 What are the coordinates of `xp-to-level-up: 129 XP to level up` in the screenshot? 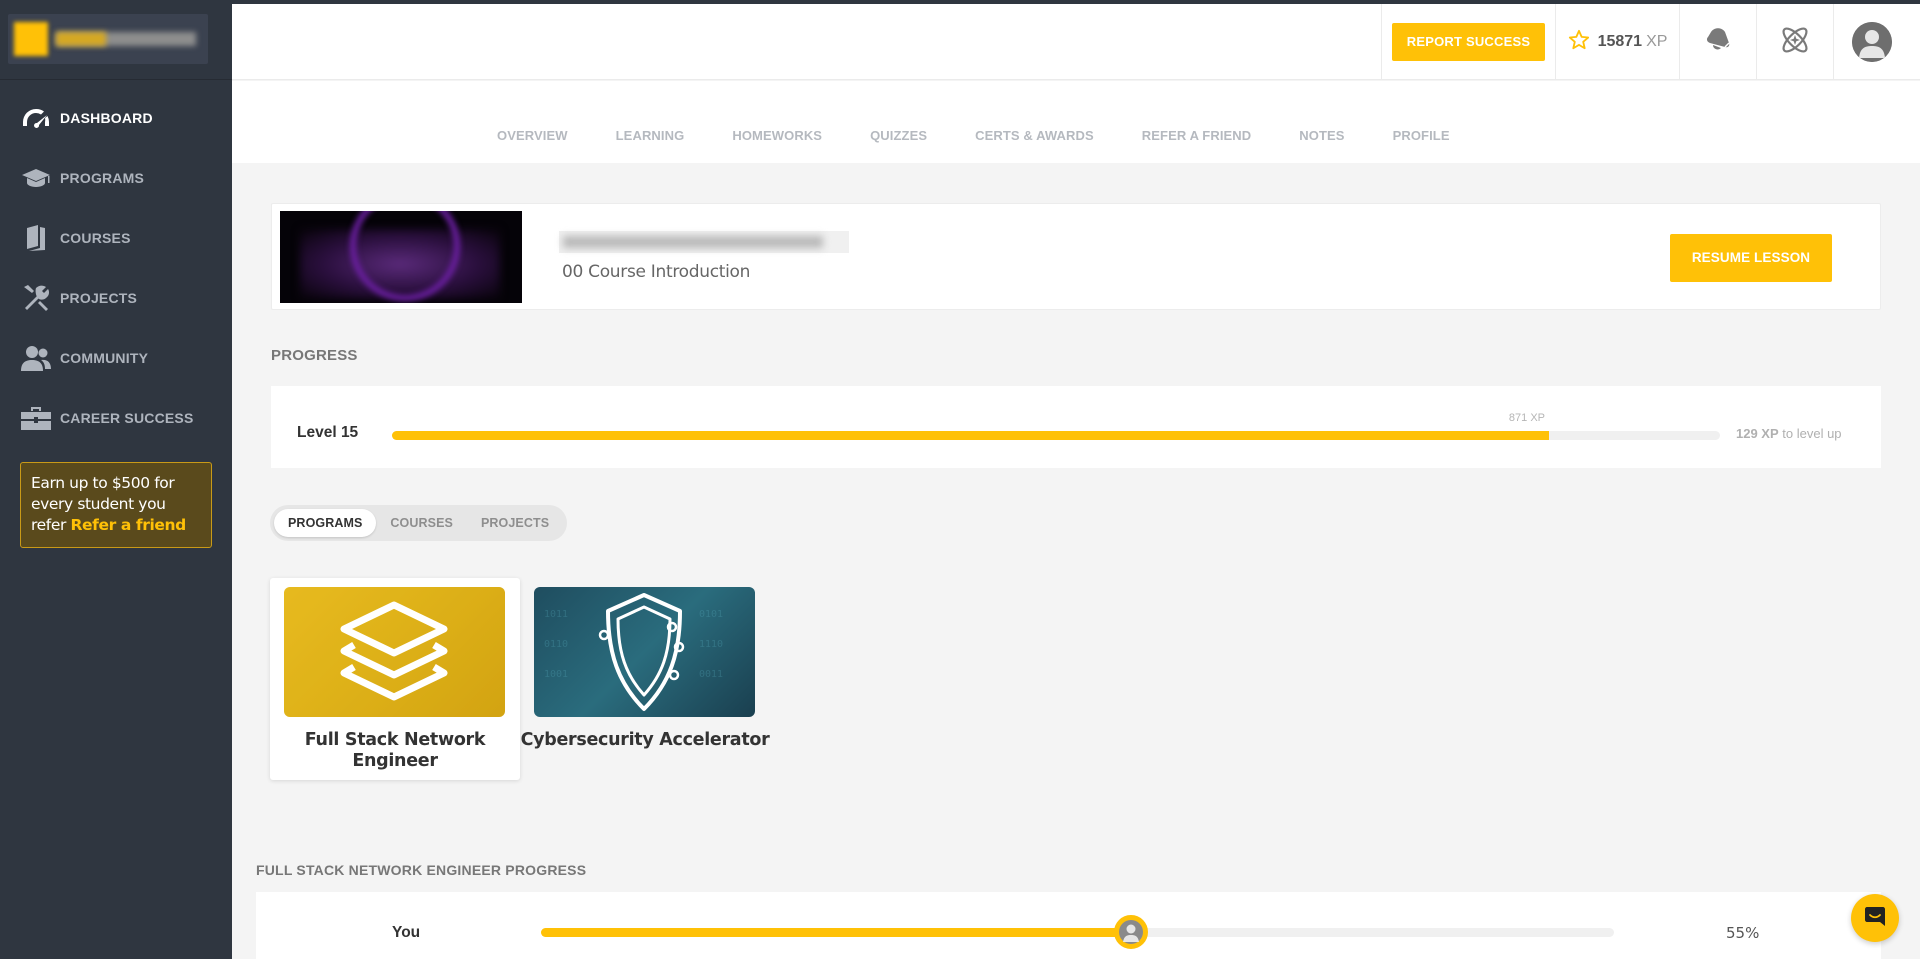 It's located at (1789, 433).